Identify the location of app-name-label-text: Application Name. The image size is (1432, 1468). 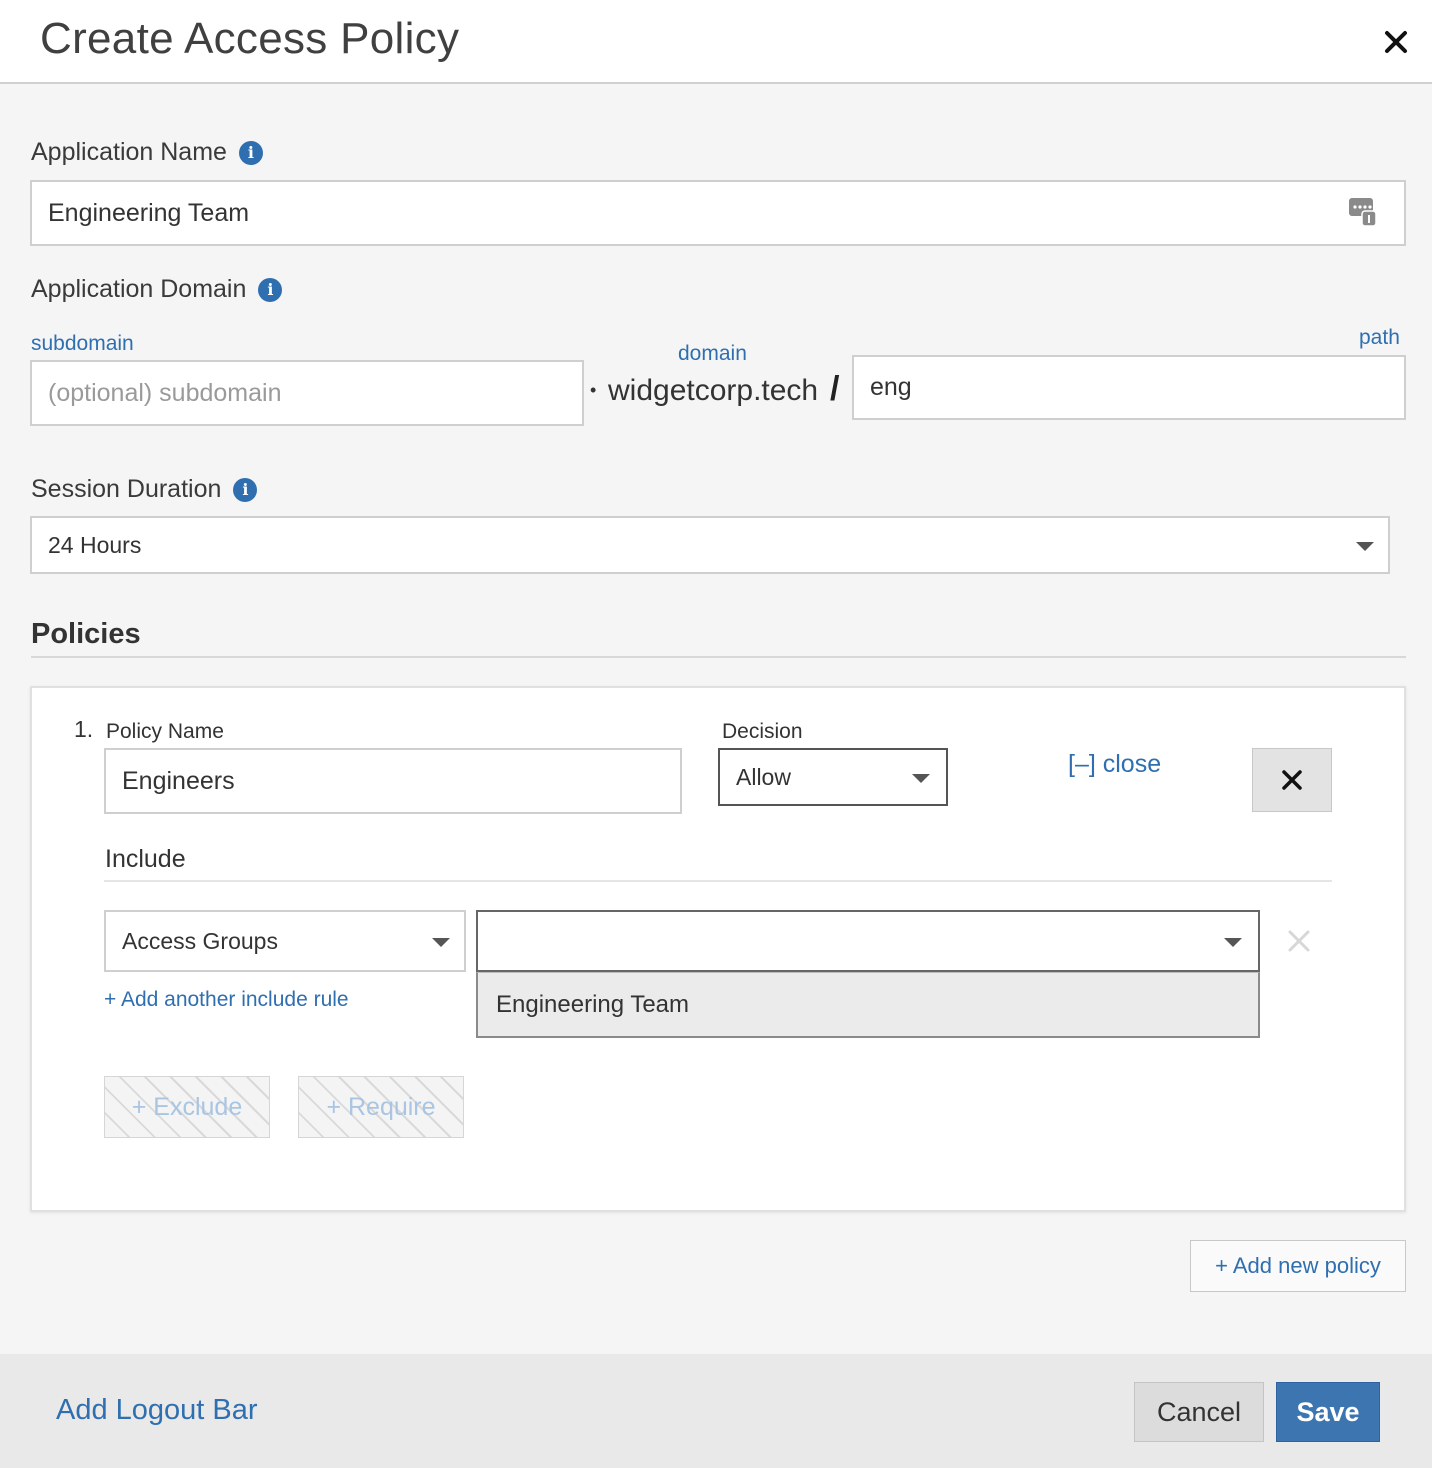
(129, 152).